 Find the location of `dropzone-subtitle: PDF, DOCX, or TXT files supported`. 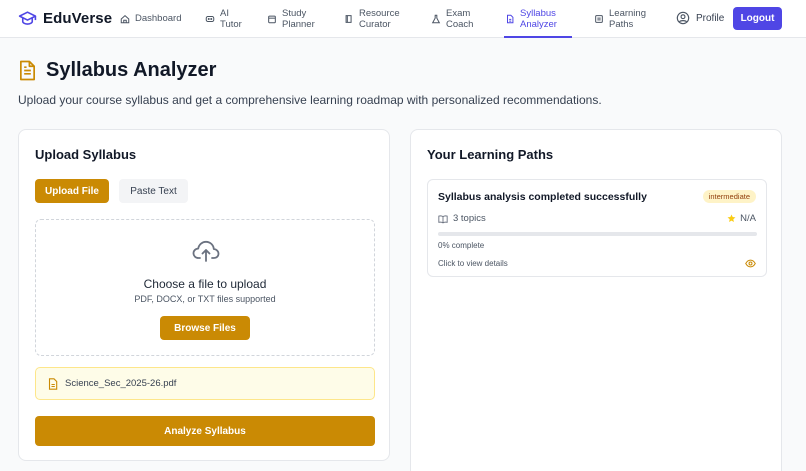

dropzone-subtitle: PDF, DOCX, or TXT files supported is located at coordinates (205, 299).